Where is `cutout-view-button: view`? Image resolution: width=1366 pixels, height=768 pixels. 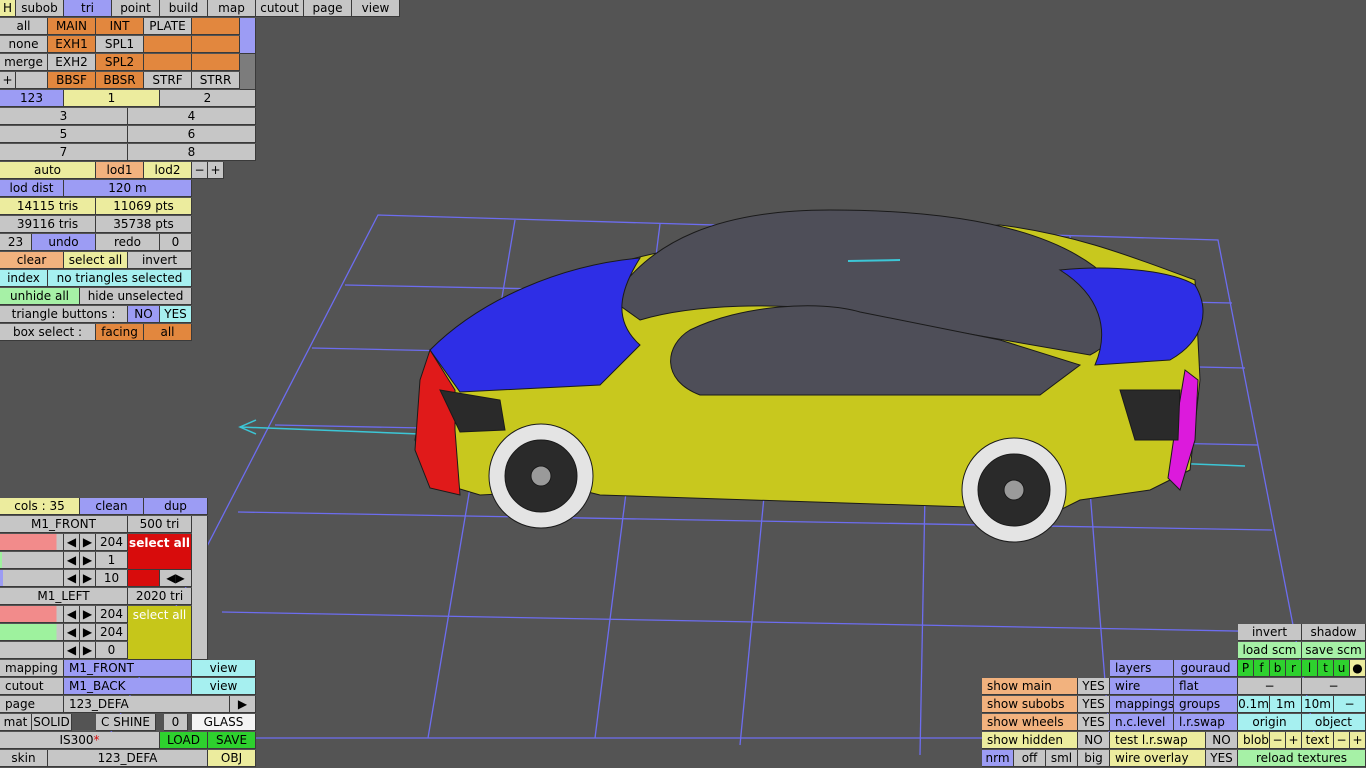 cutout-view-button: view is located at coordinates (224, 686).